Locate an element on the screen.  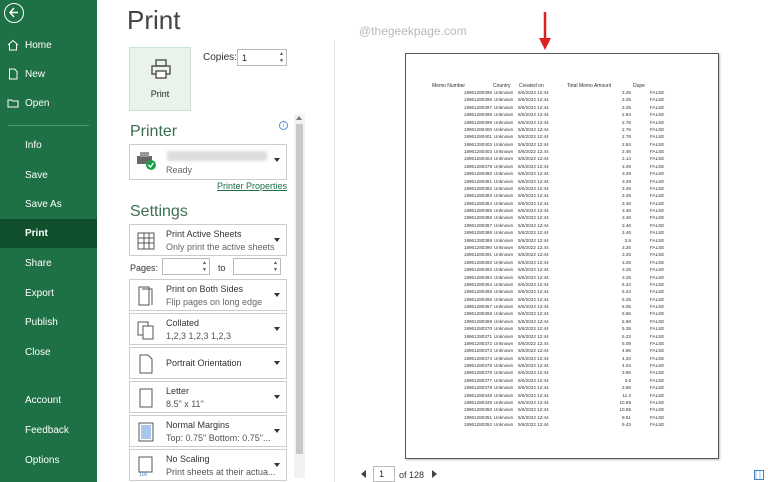
sidebar-item-print: Print is located at coordinates (48, 233).